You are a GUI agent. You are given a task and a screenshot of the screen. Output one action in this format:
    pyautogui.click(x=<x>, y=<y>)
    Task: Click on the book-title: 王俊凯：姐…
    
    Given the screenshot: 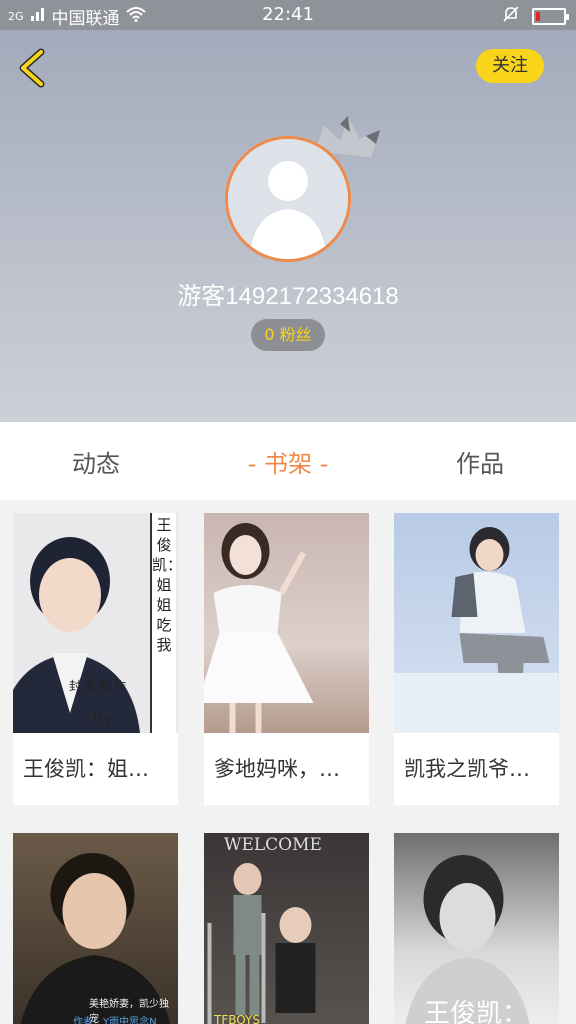 What is the action you would take?
    pyautogui.click(x=86, y=769)
    